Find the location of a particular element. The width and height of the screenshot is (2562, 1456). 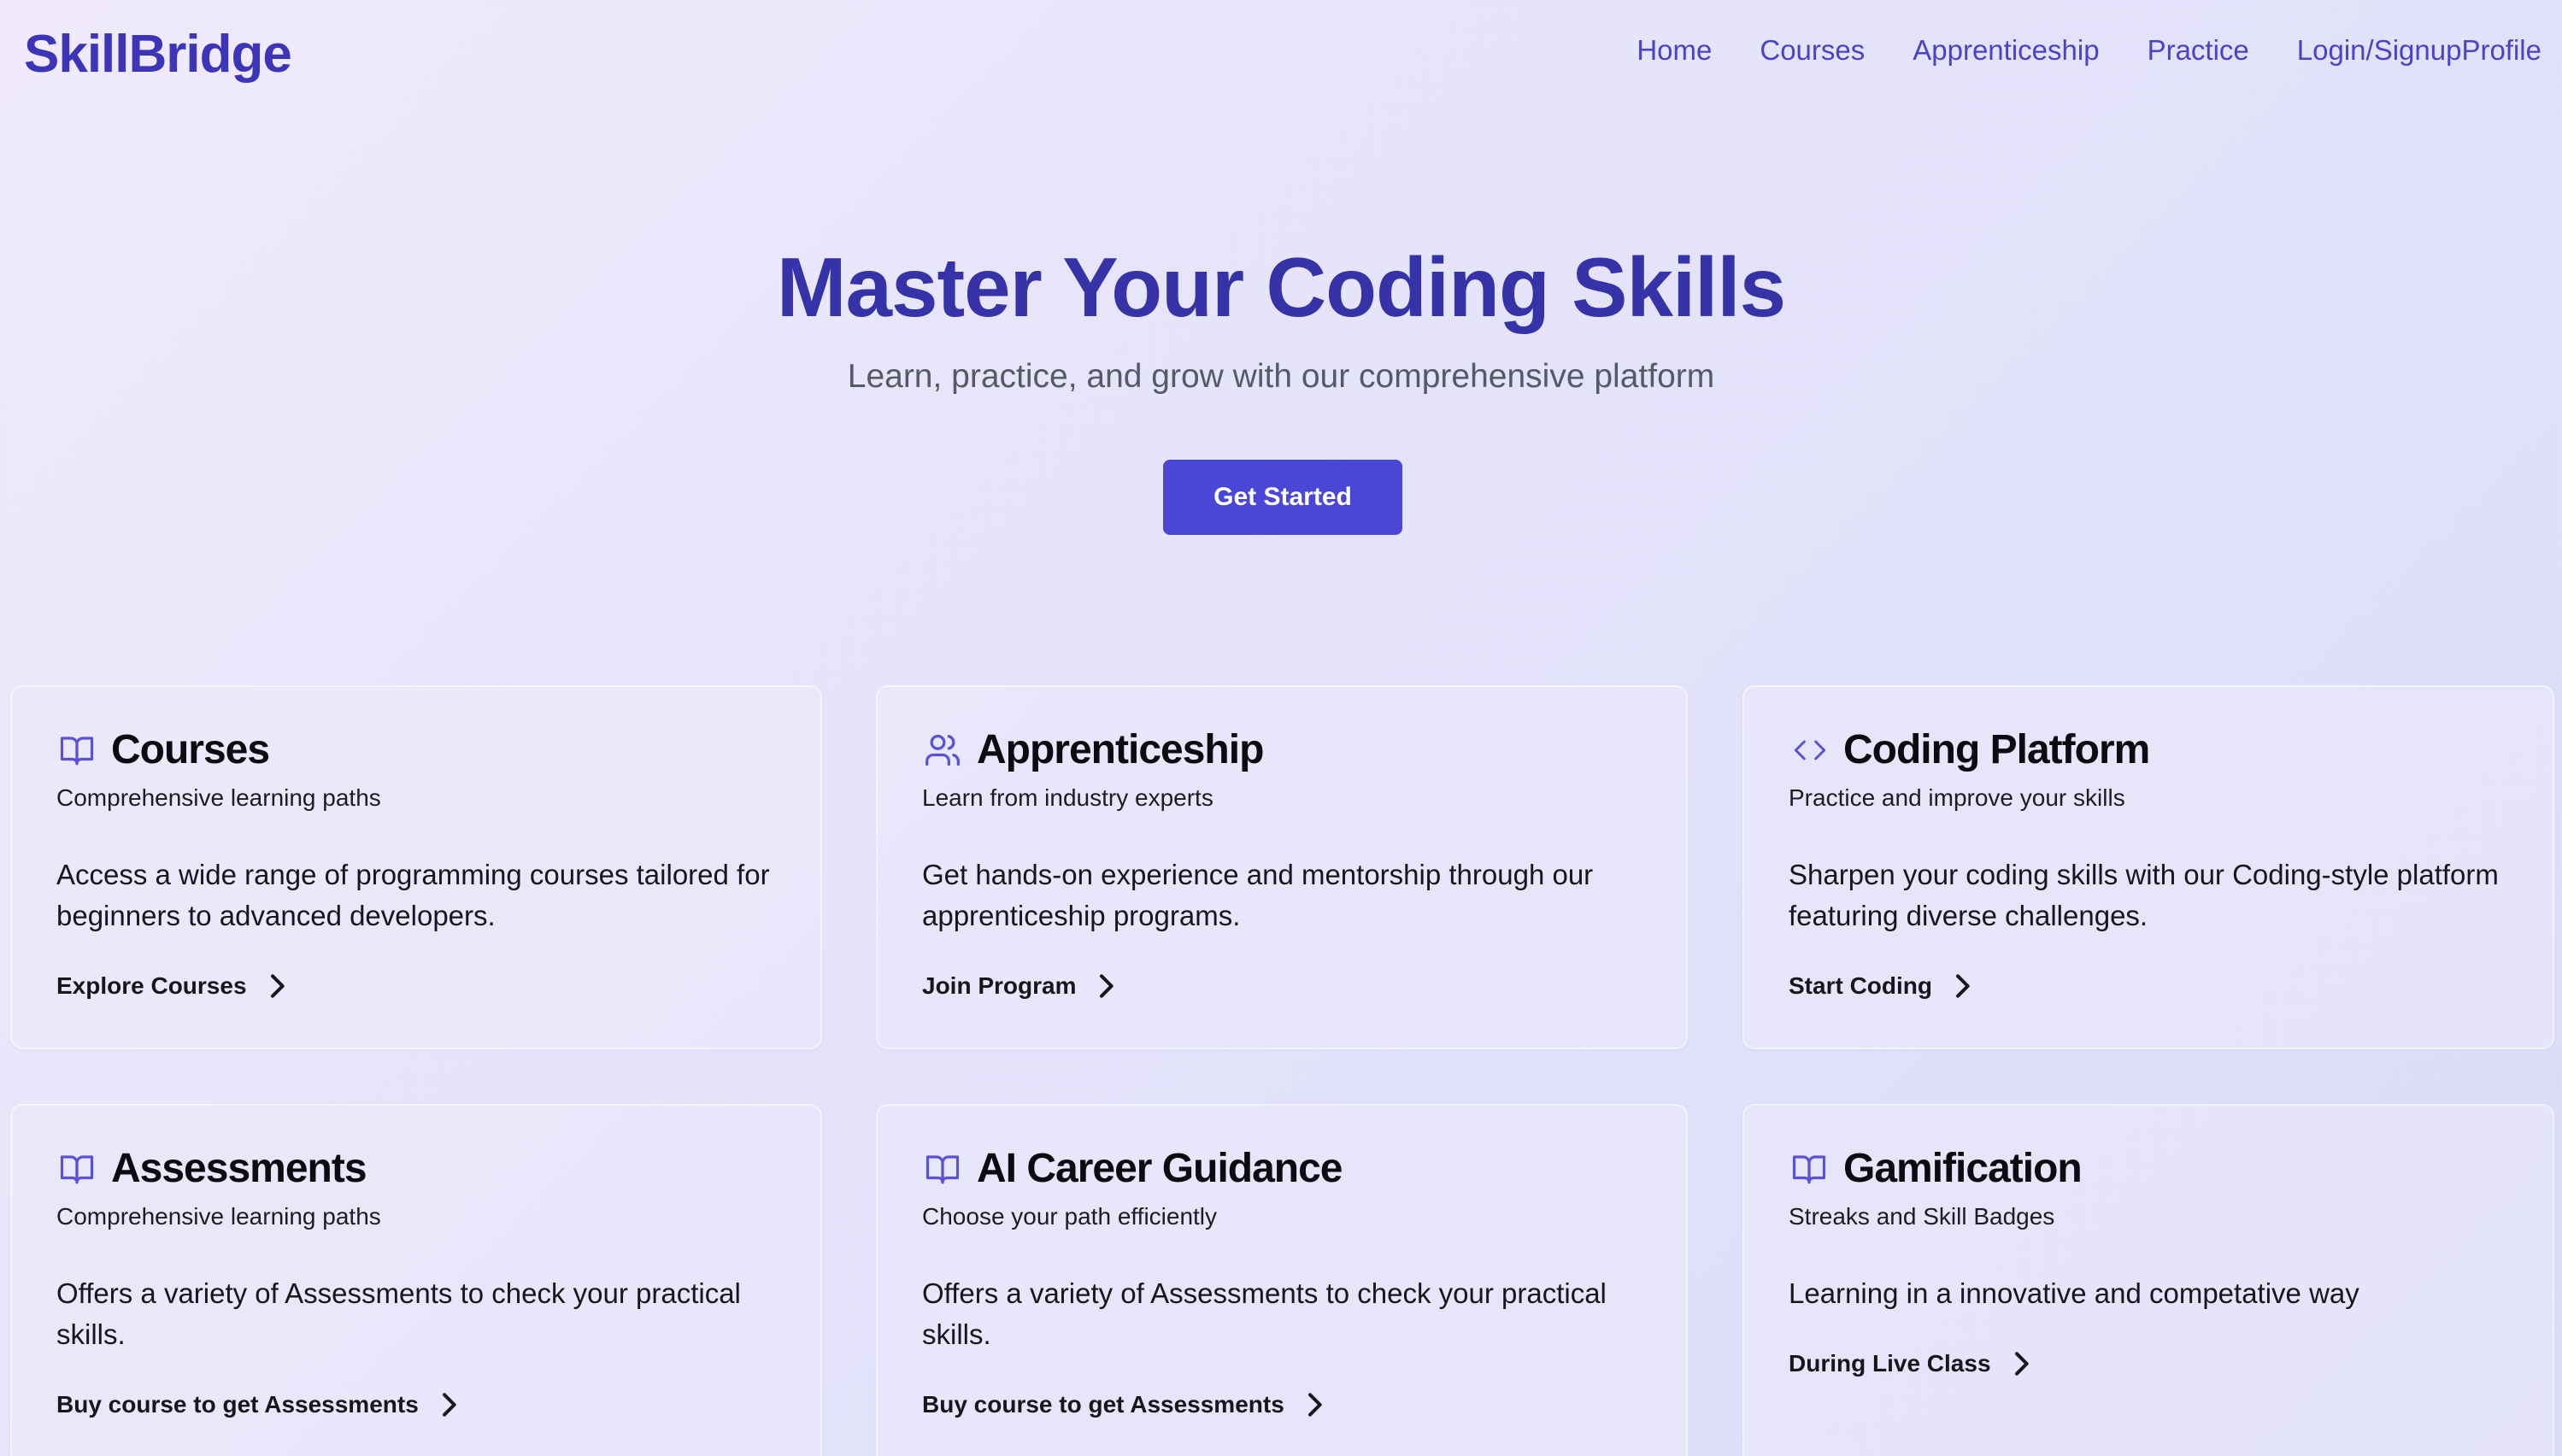

users-icon is located at coordinates (943, 750).